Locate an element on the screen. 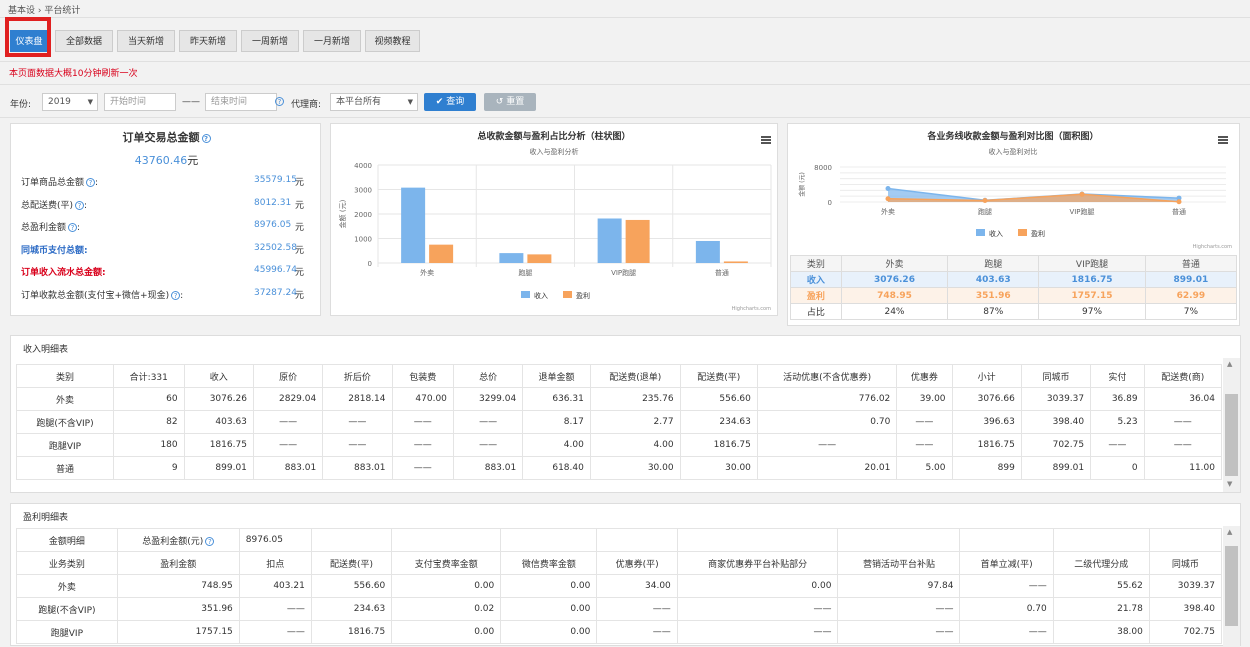 This screenshot has width=1250, height=647. summary-row: 订单收款总金额(支付宝+微信+现金)?: 37287.24 元 is located at coordinates (166, 295).